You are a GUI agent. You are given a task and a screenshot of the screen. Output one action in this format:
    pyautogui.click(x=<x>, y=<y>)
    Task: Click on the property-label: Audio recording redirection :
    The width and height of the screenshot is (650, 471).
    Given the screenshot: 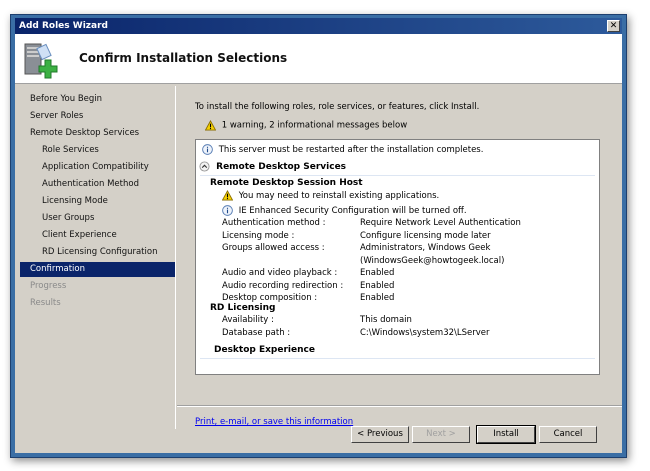 What is the action you would take?
    pyautogui.click(x=283, y=285)
    